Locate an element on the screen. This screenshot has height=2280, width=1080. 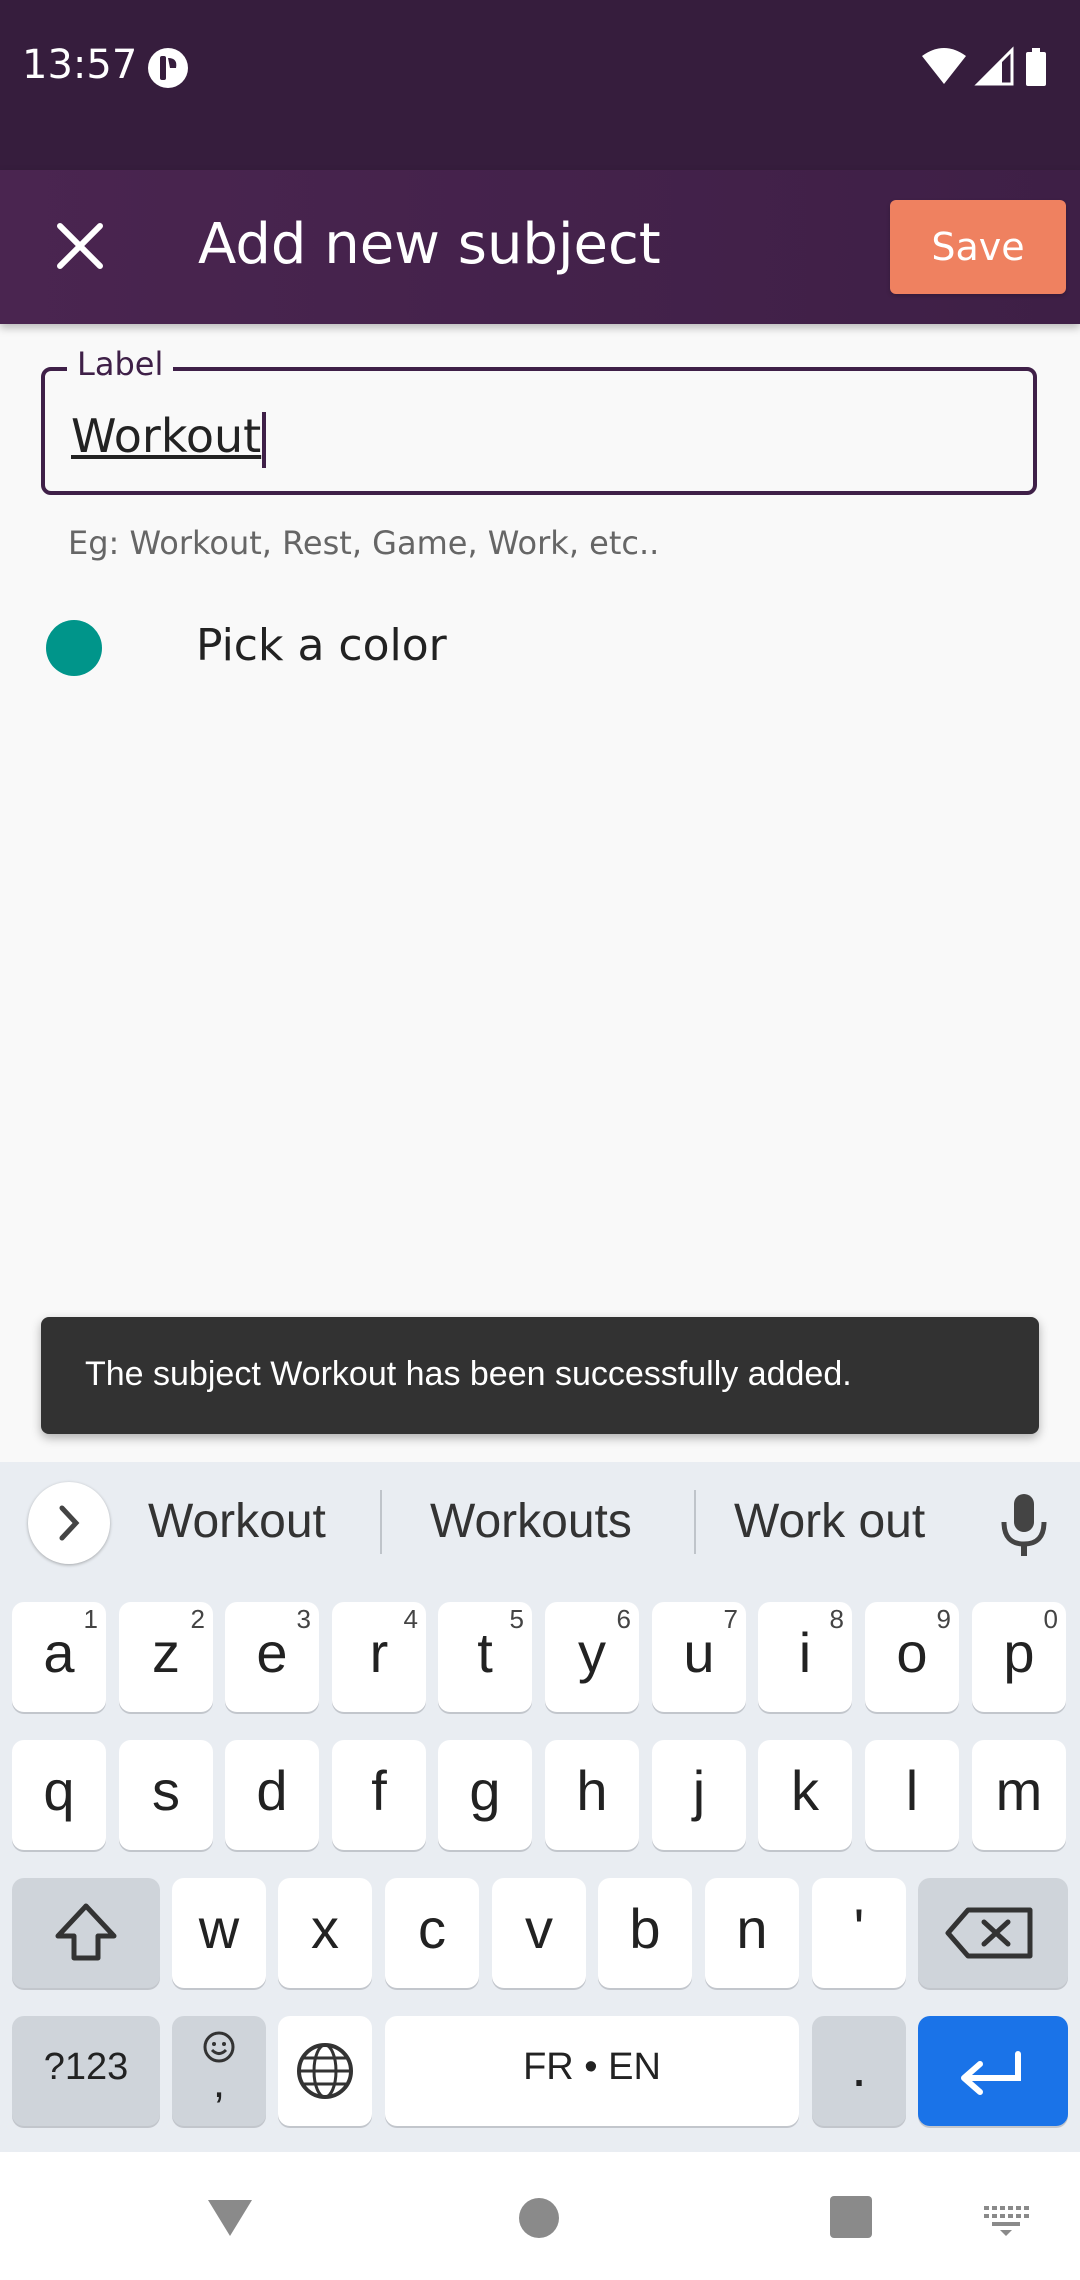
text-cursor is located at coordinates (264, 439).